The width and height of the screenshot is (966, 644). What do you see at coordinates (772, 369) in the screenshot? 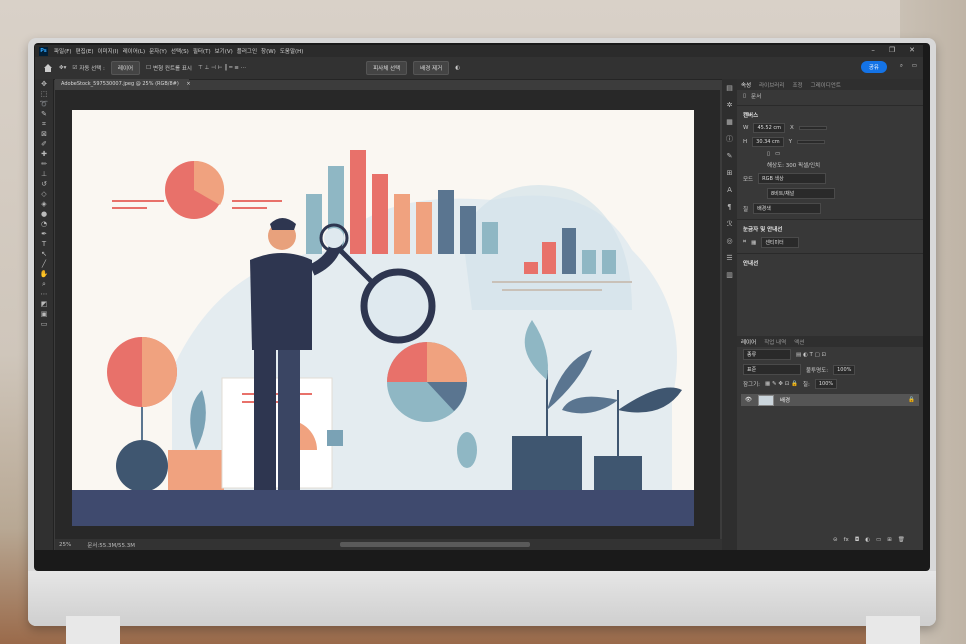
I see `blend-mode-dropdown: 표준` at bounding box center [772, 369].